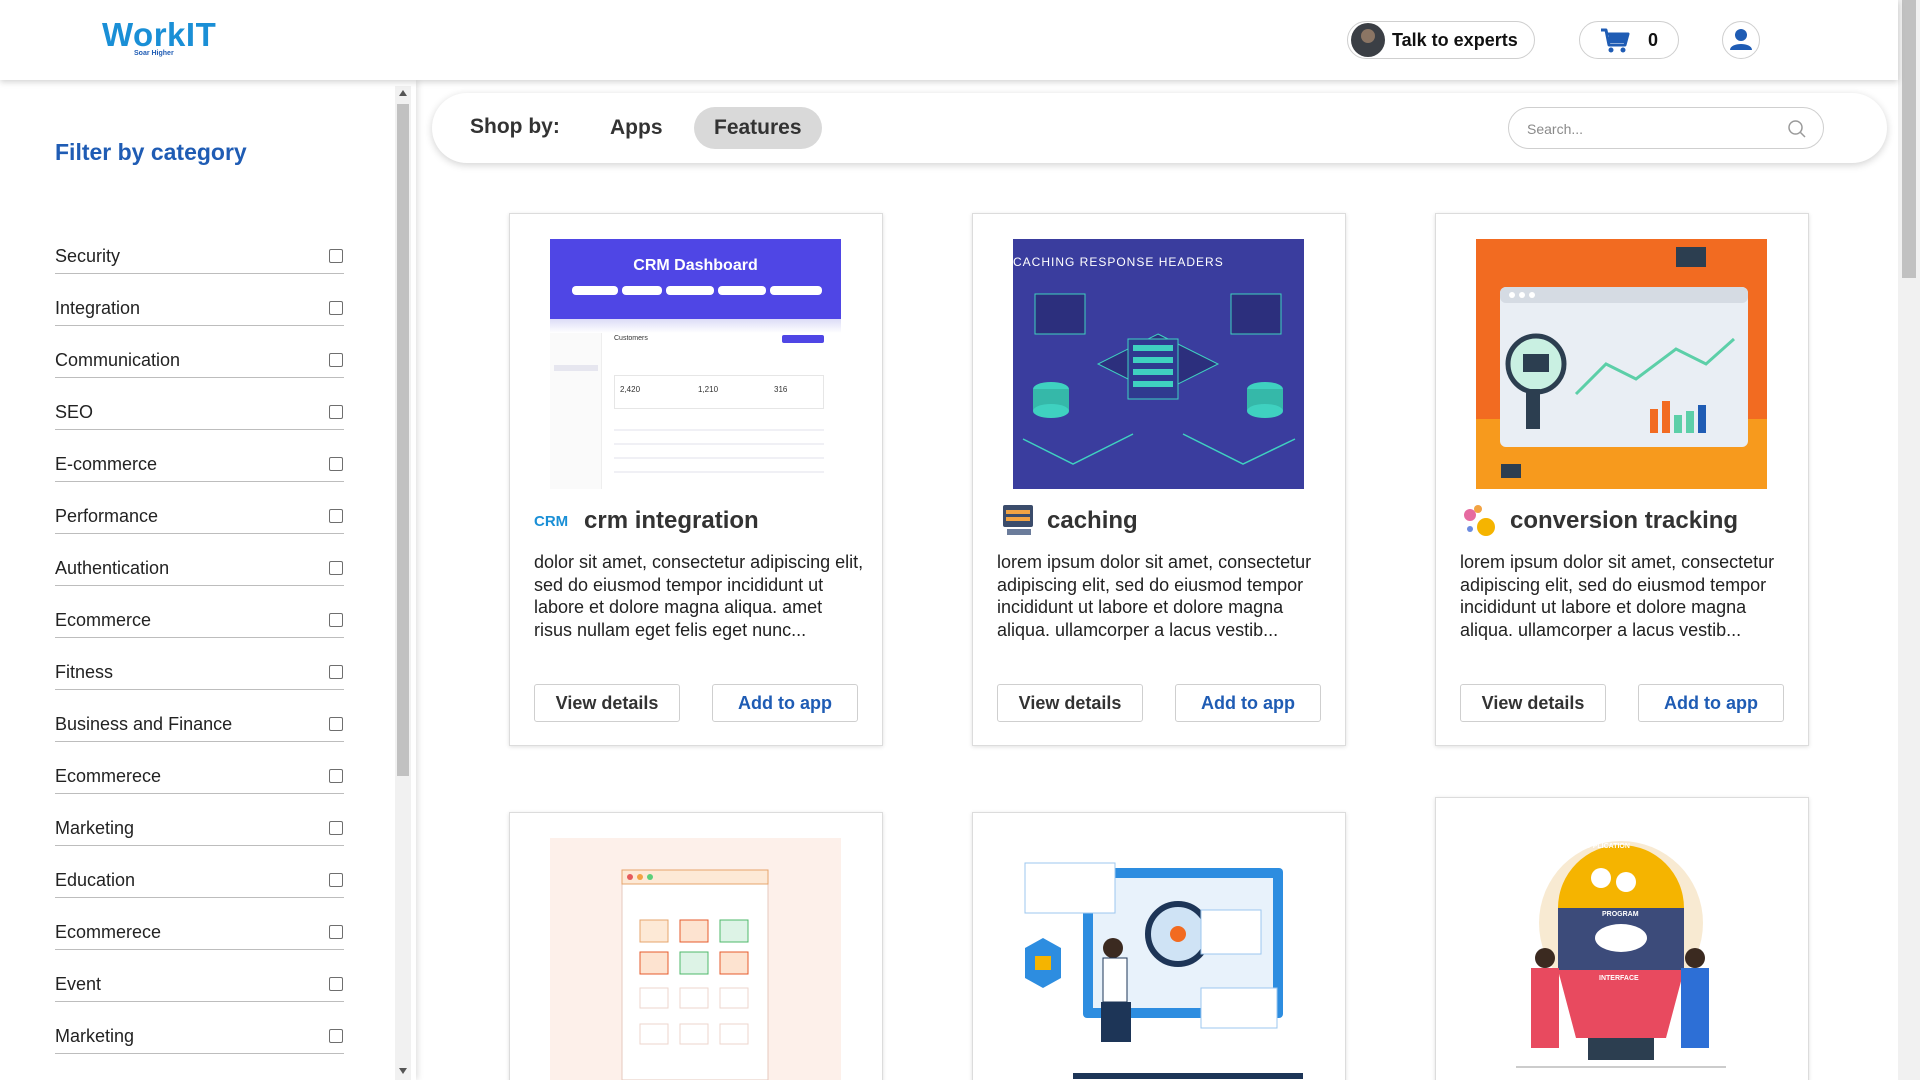 The width and height of the screenshot is (1920, 1080). Describe the element at coordinates (78, 984) in the screenshot. I see `category-label: Event` at that location.